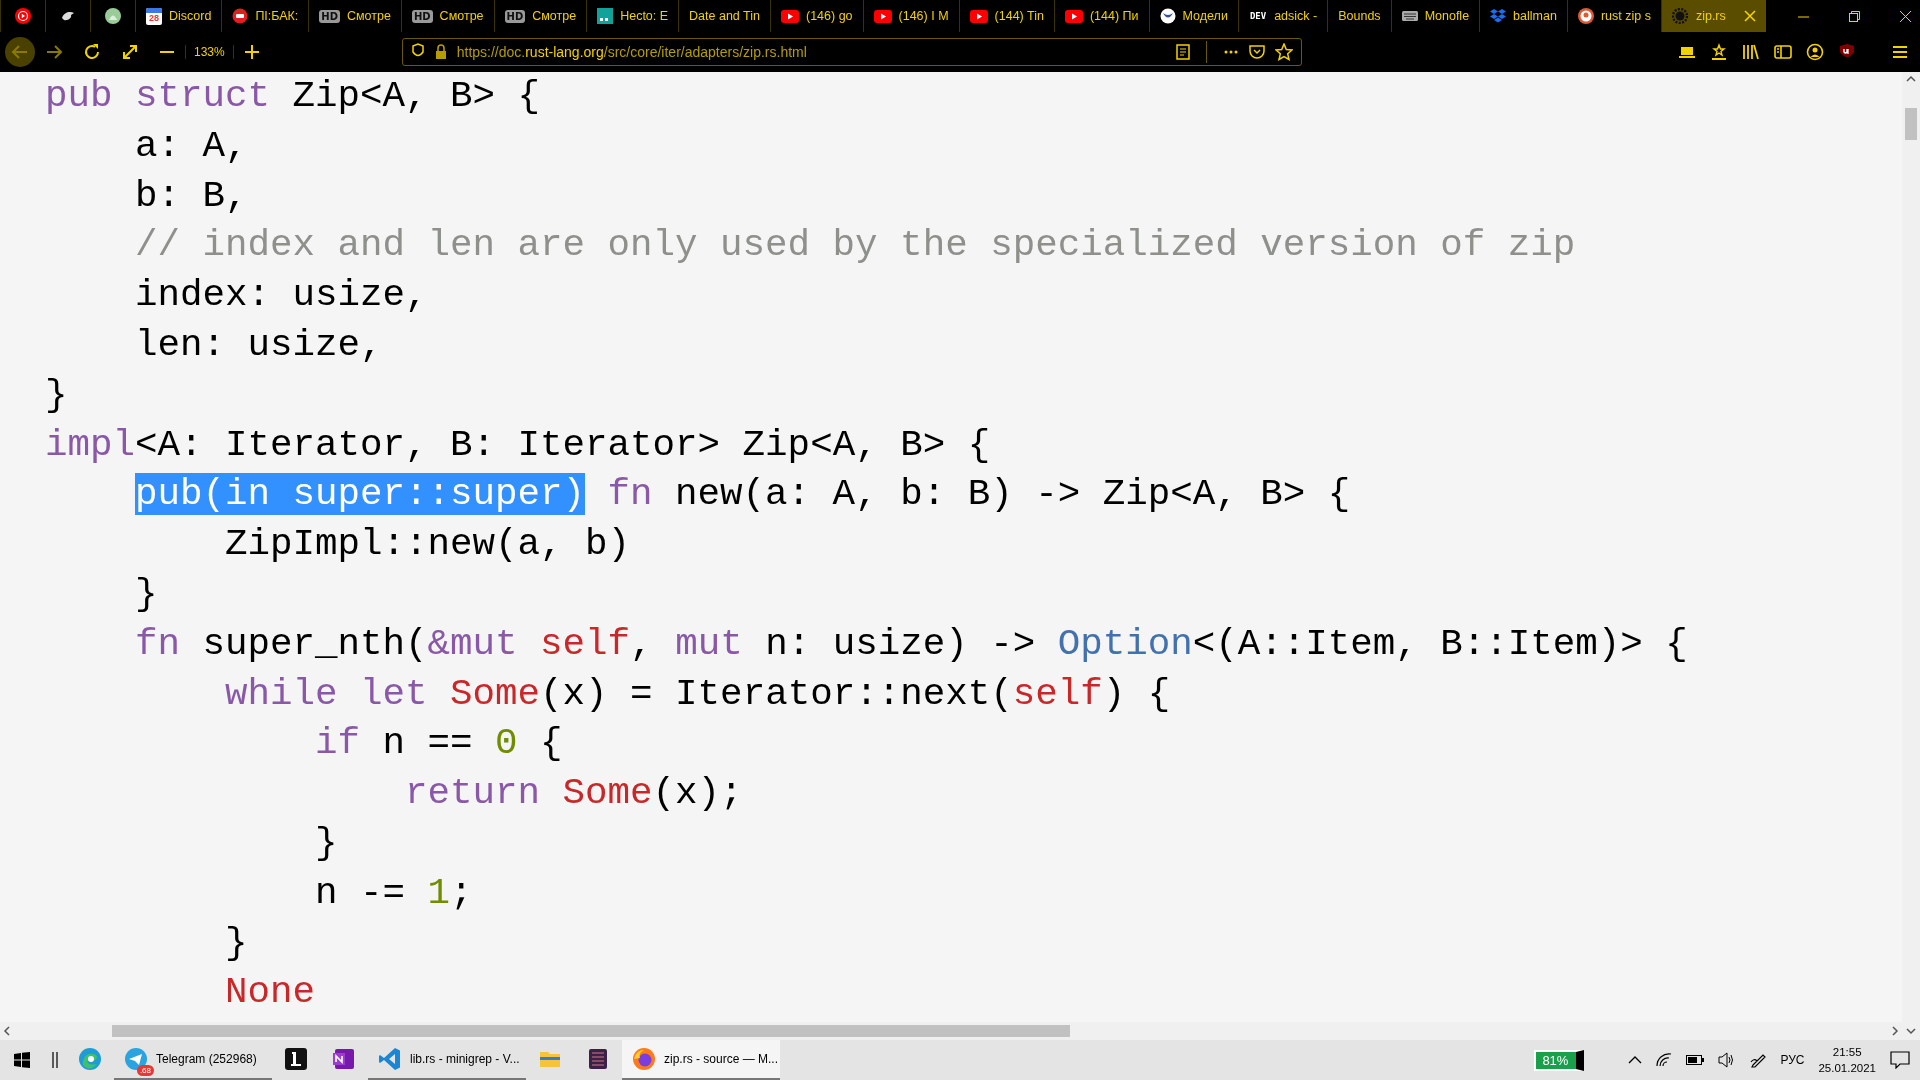  What do you see at coordinates (851, 52) in the screenshot?
I see `address-bar: https://doc.rust-lang.org/src/core/iter/adapters/zip.rs.html` at bounding box center [851, 52].